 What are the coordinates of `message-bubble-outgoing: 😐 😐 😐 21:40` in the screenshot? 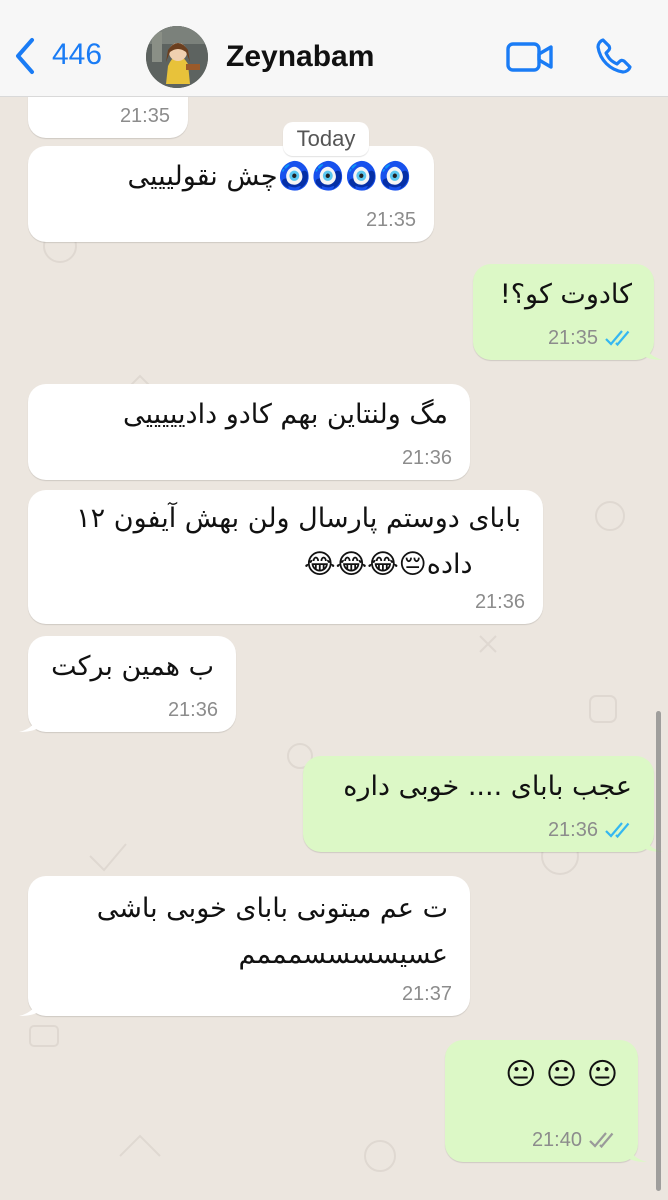 It's located at (546, 1101).